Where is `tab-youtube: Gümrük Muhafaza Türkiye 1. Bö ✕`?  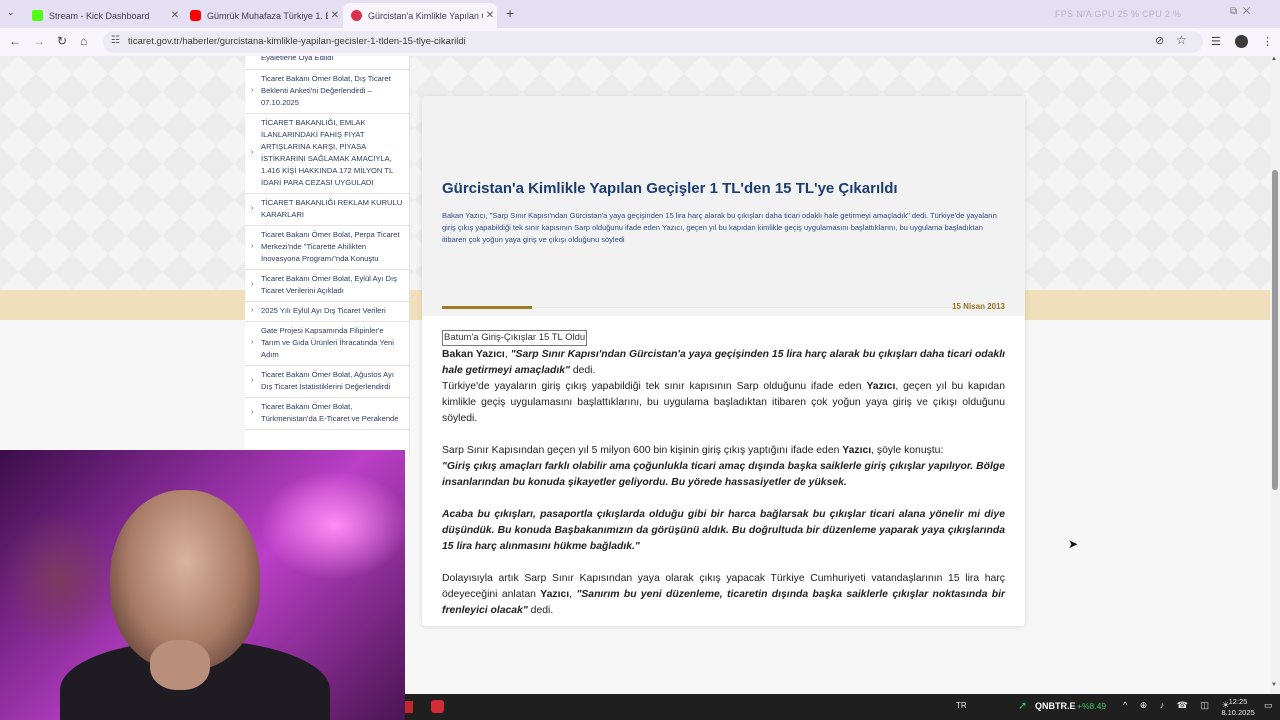 tab-youtube: Gümrük Muhafaza Türkiye 1. Bö ✕ is located at coordinates (262, 15).